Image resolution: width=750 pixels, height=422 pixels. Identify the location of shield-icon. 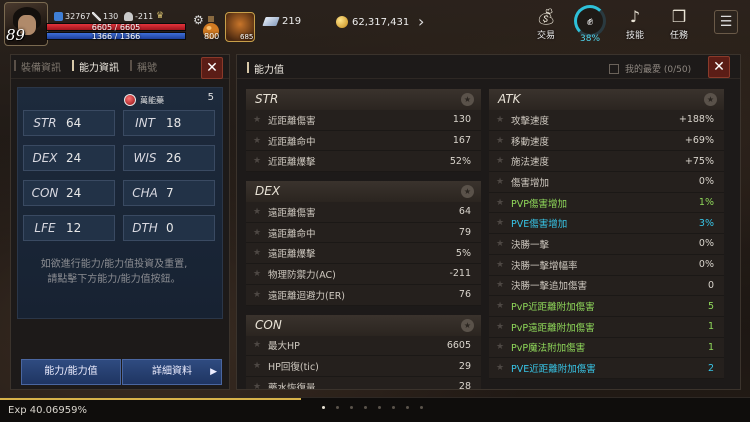
(58, 16).